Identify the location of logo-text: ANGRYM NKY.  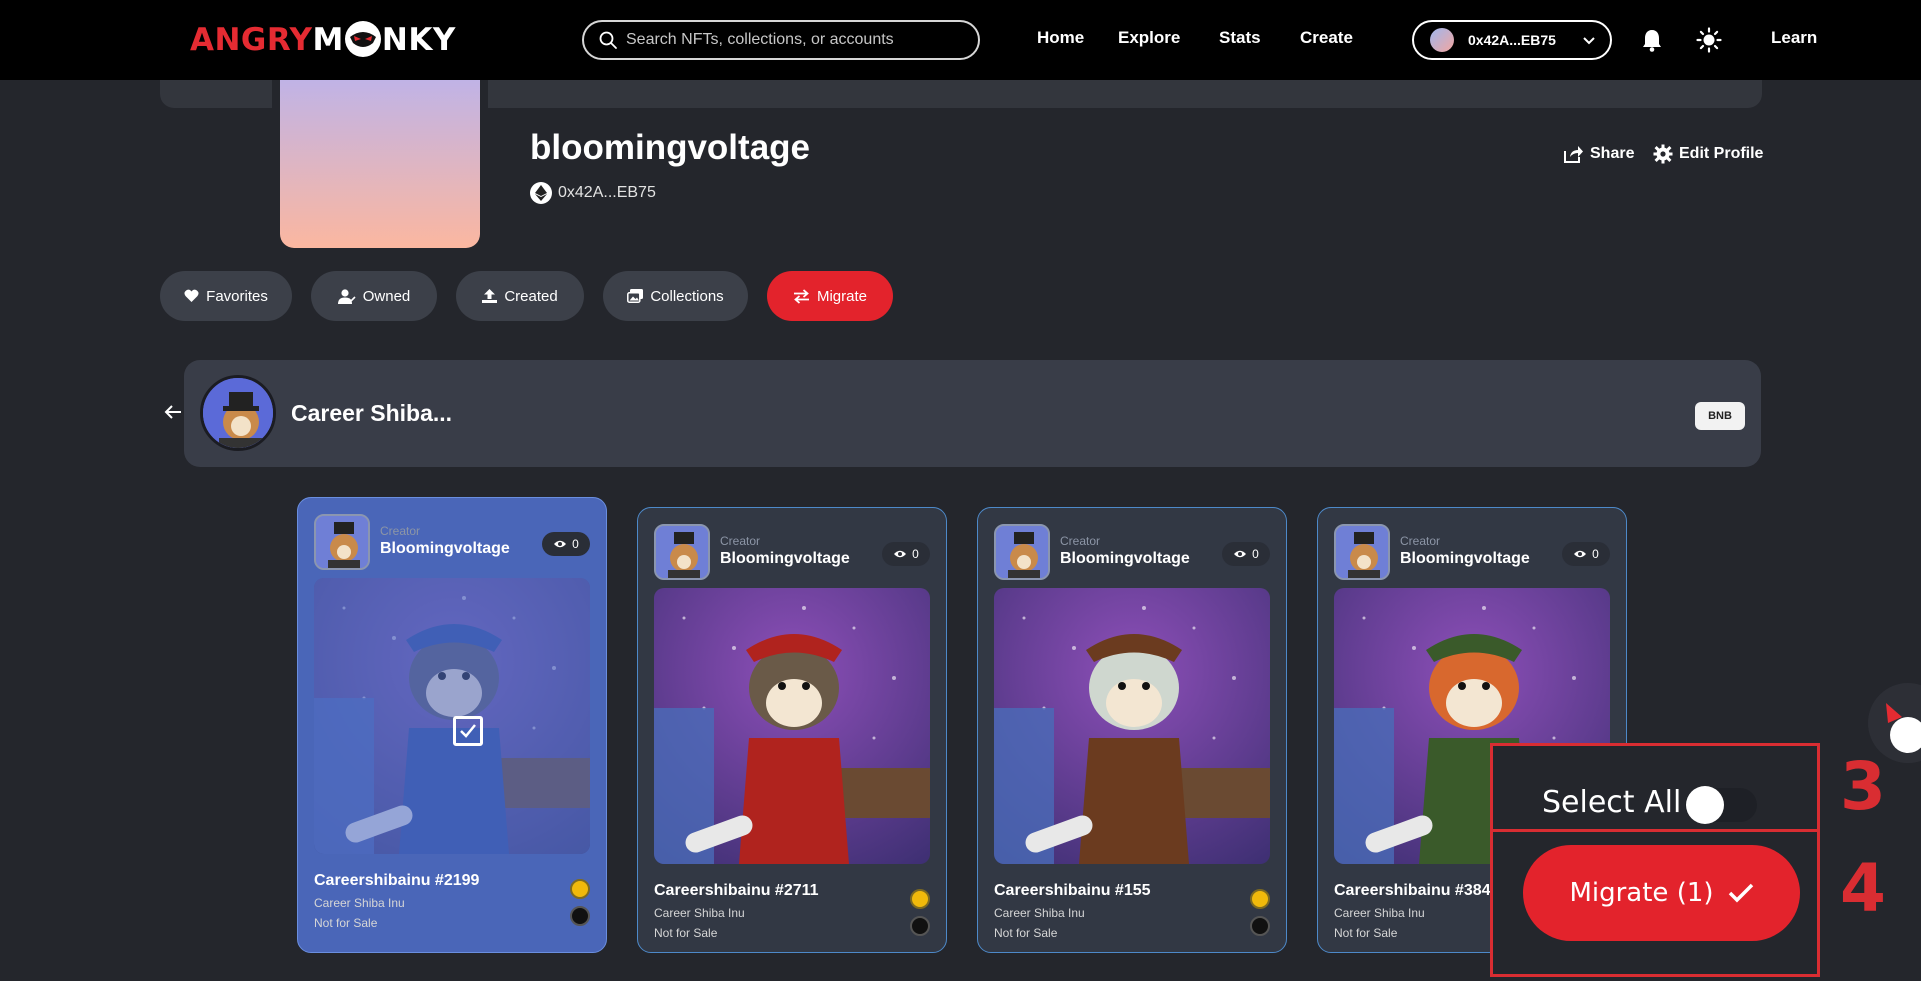
(323, 40).